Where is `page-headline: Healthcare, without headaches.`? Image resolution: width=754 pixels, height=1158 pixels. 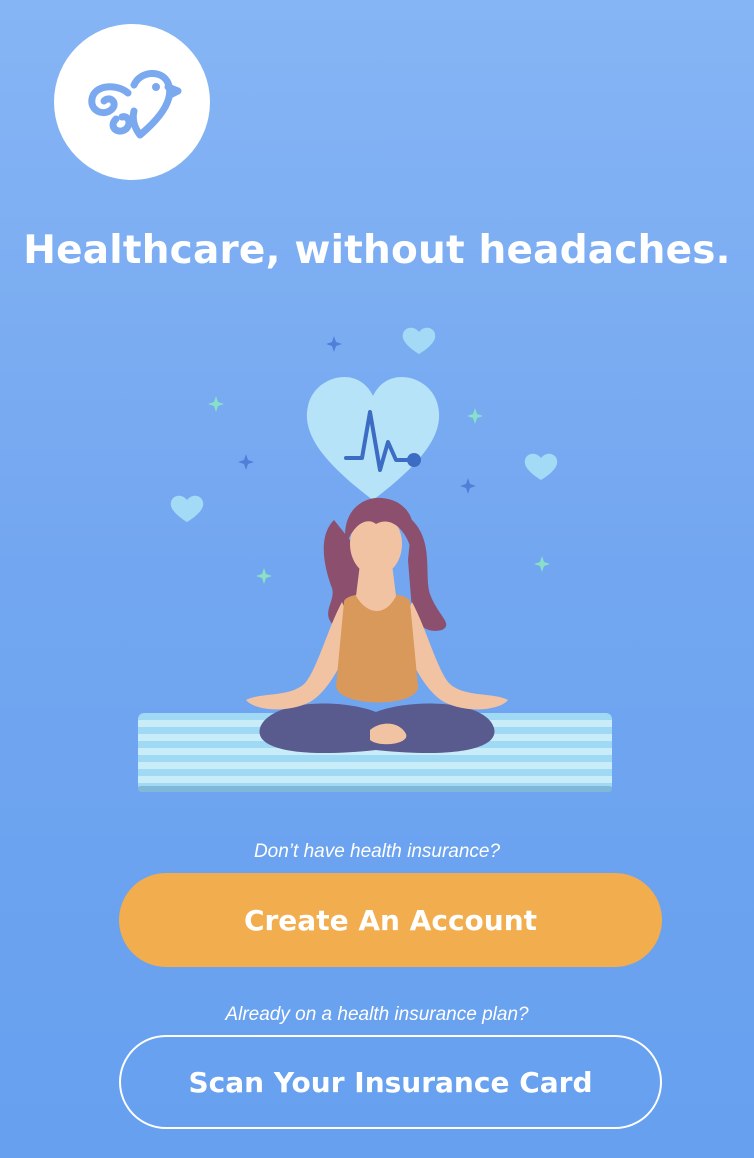
page-headline: Healthcare, without headaches. is located at coordinates (377, 250).